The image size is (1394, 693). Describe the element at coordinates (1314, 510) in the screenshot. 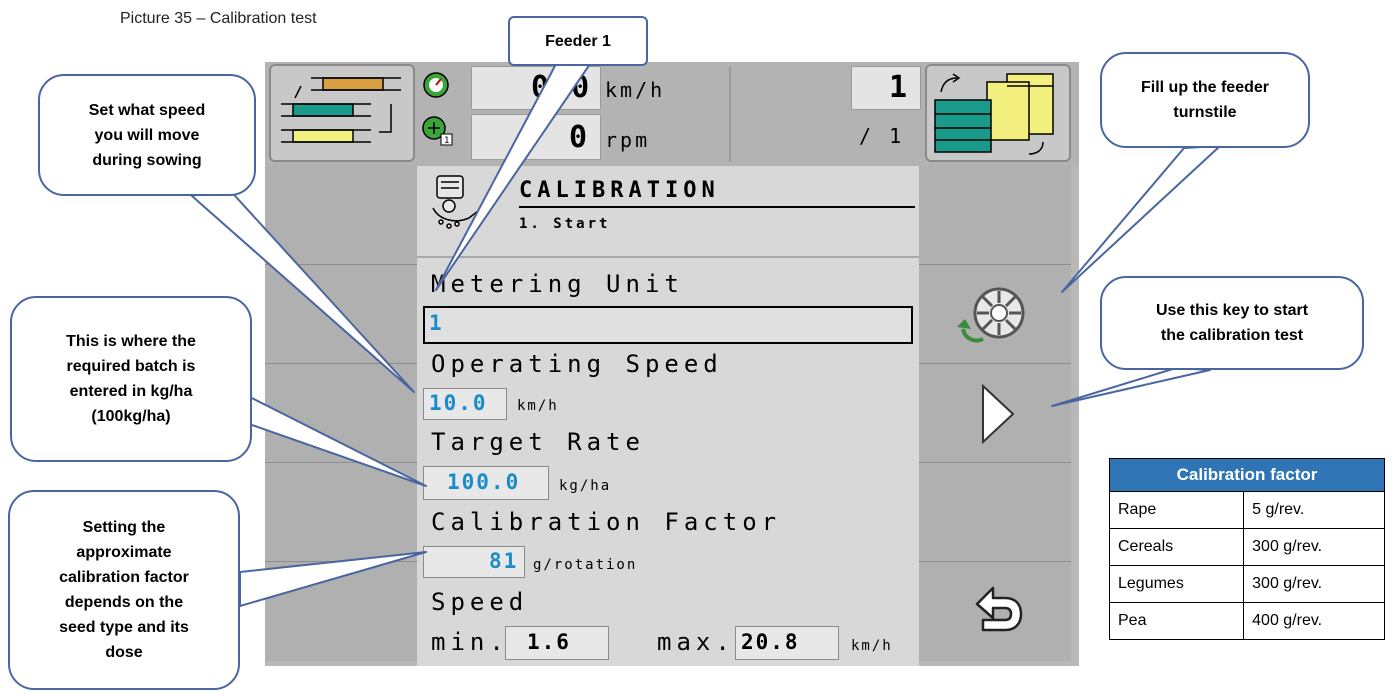

I see `factor-cell: 5 g/rev.` at that location.